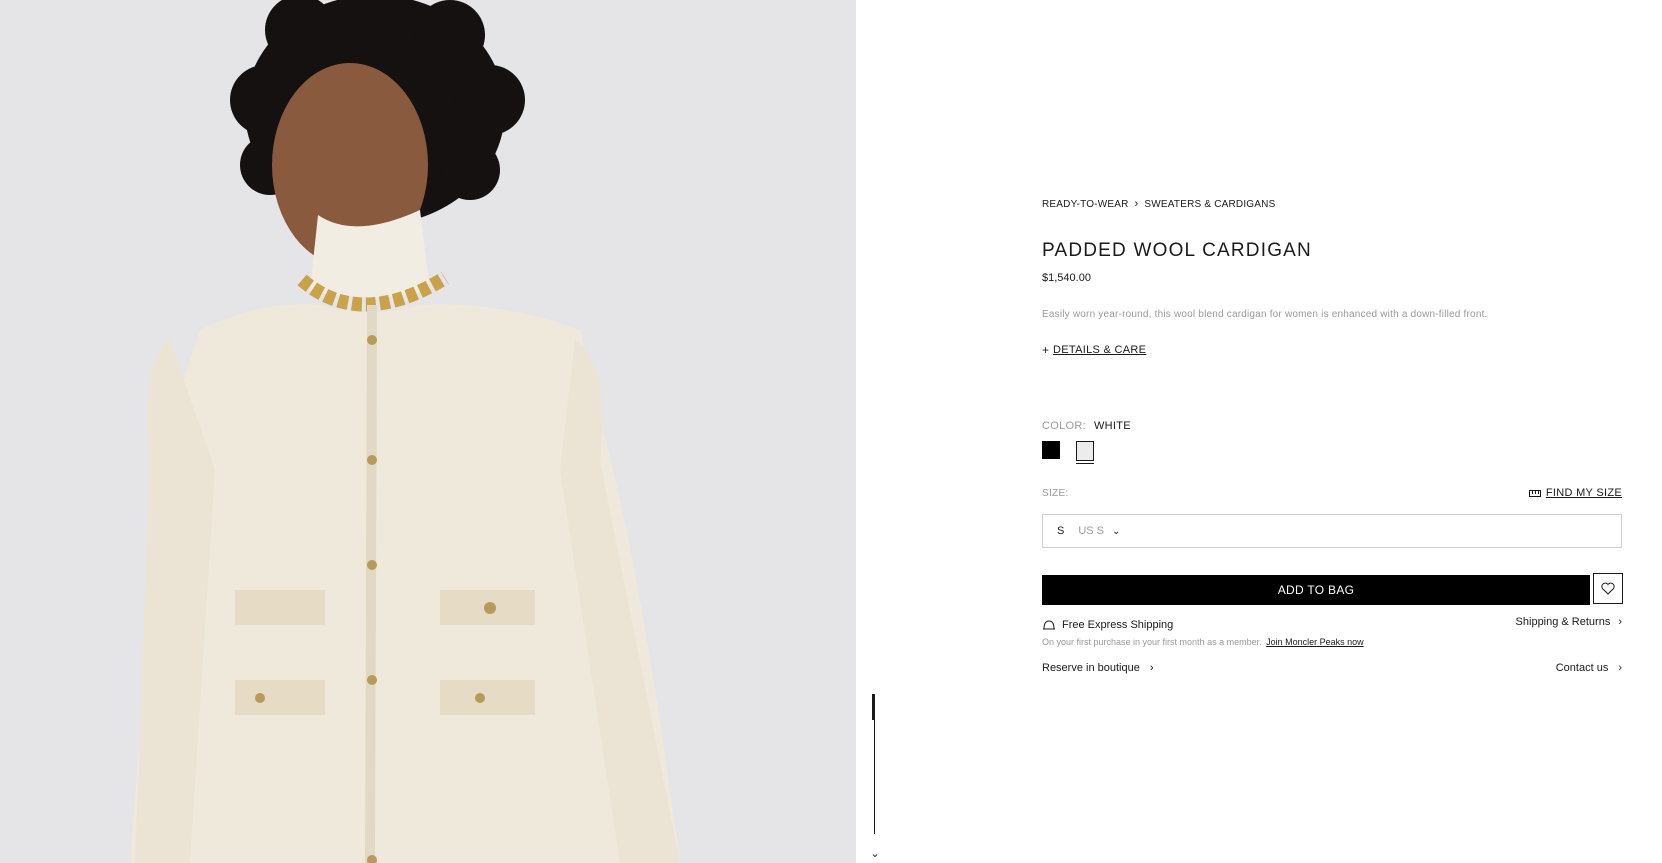  What do you see at coordinates (1046, 350) in the screenshot?
I see `plus-icon: +` at bounding box center [1046, 350].